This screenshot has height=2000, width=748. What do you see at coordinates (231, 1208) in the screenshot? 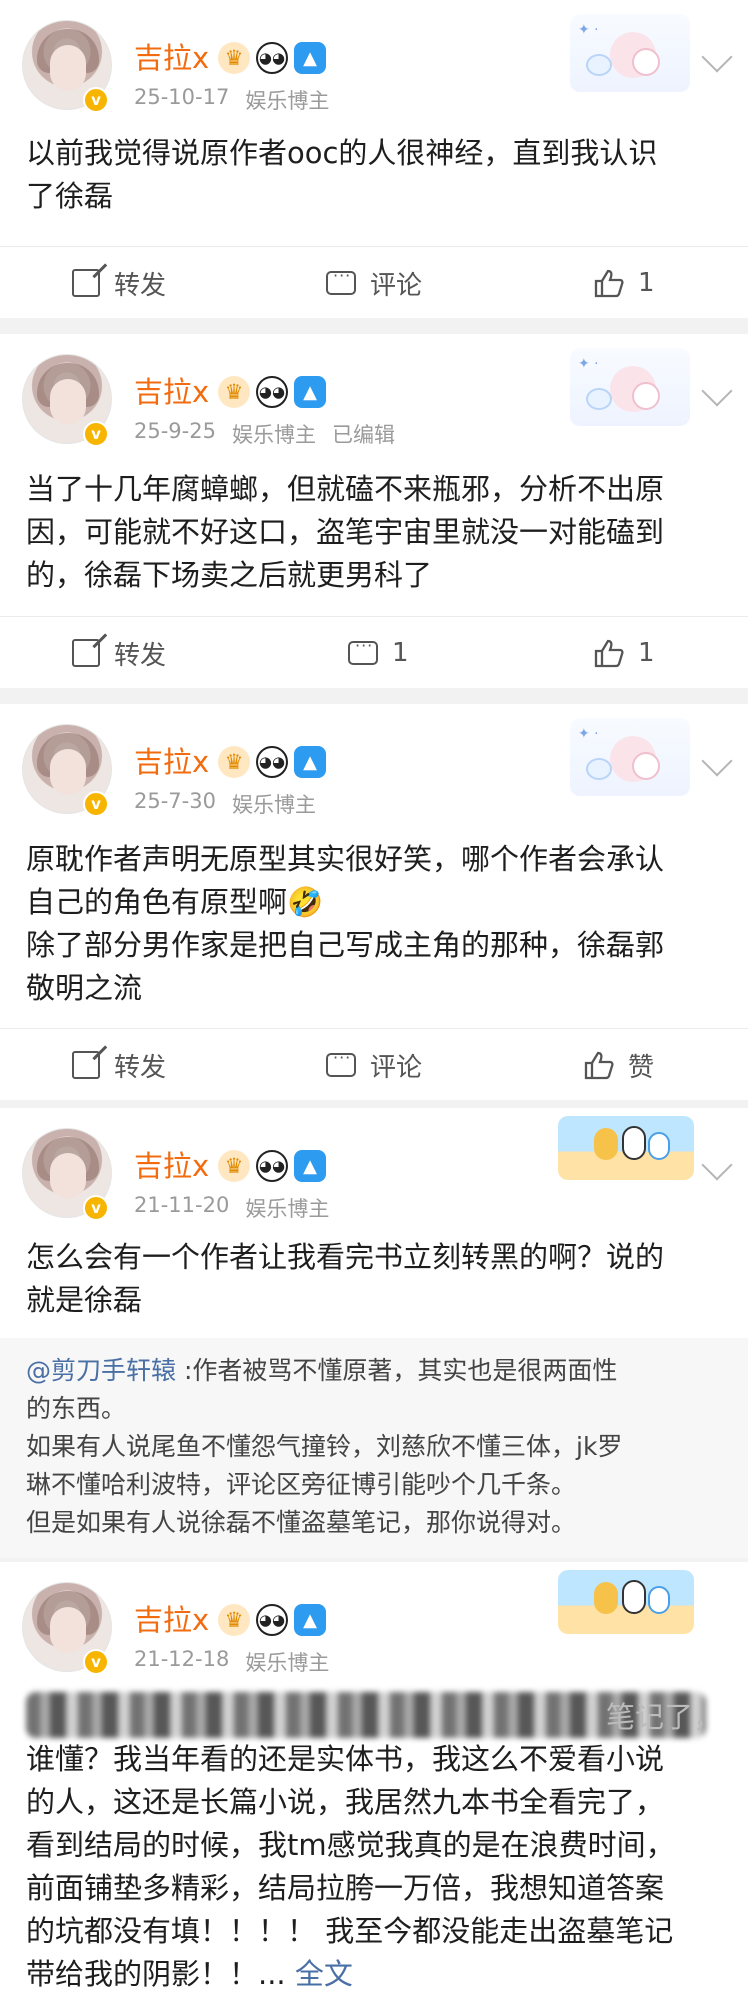
I see `post-meta: 21-11-20 娱乐博主` at bounding box center [231, 1208].